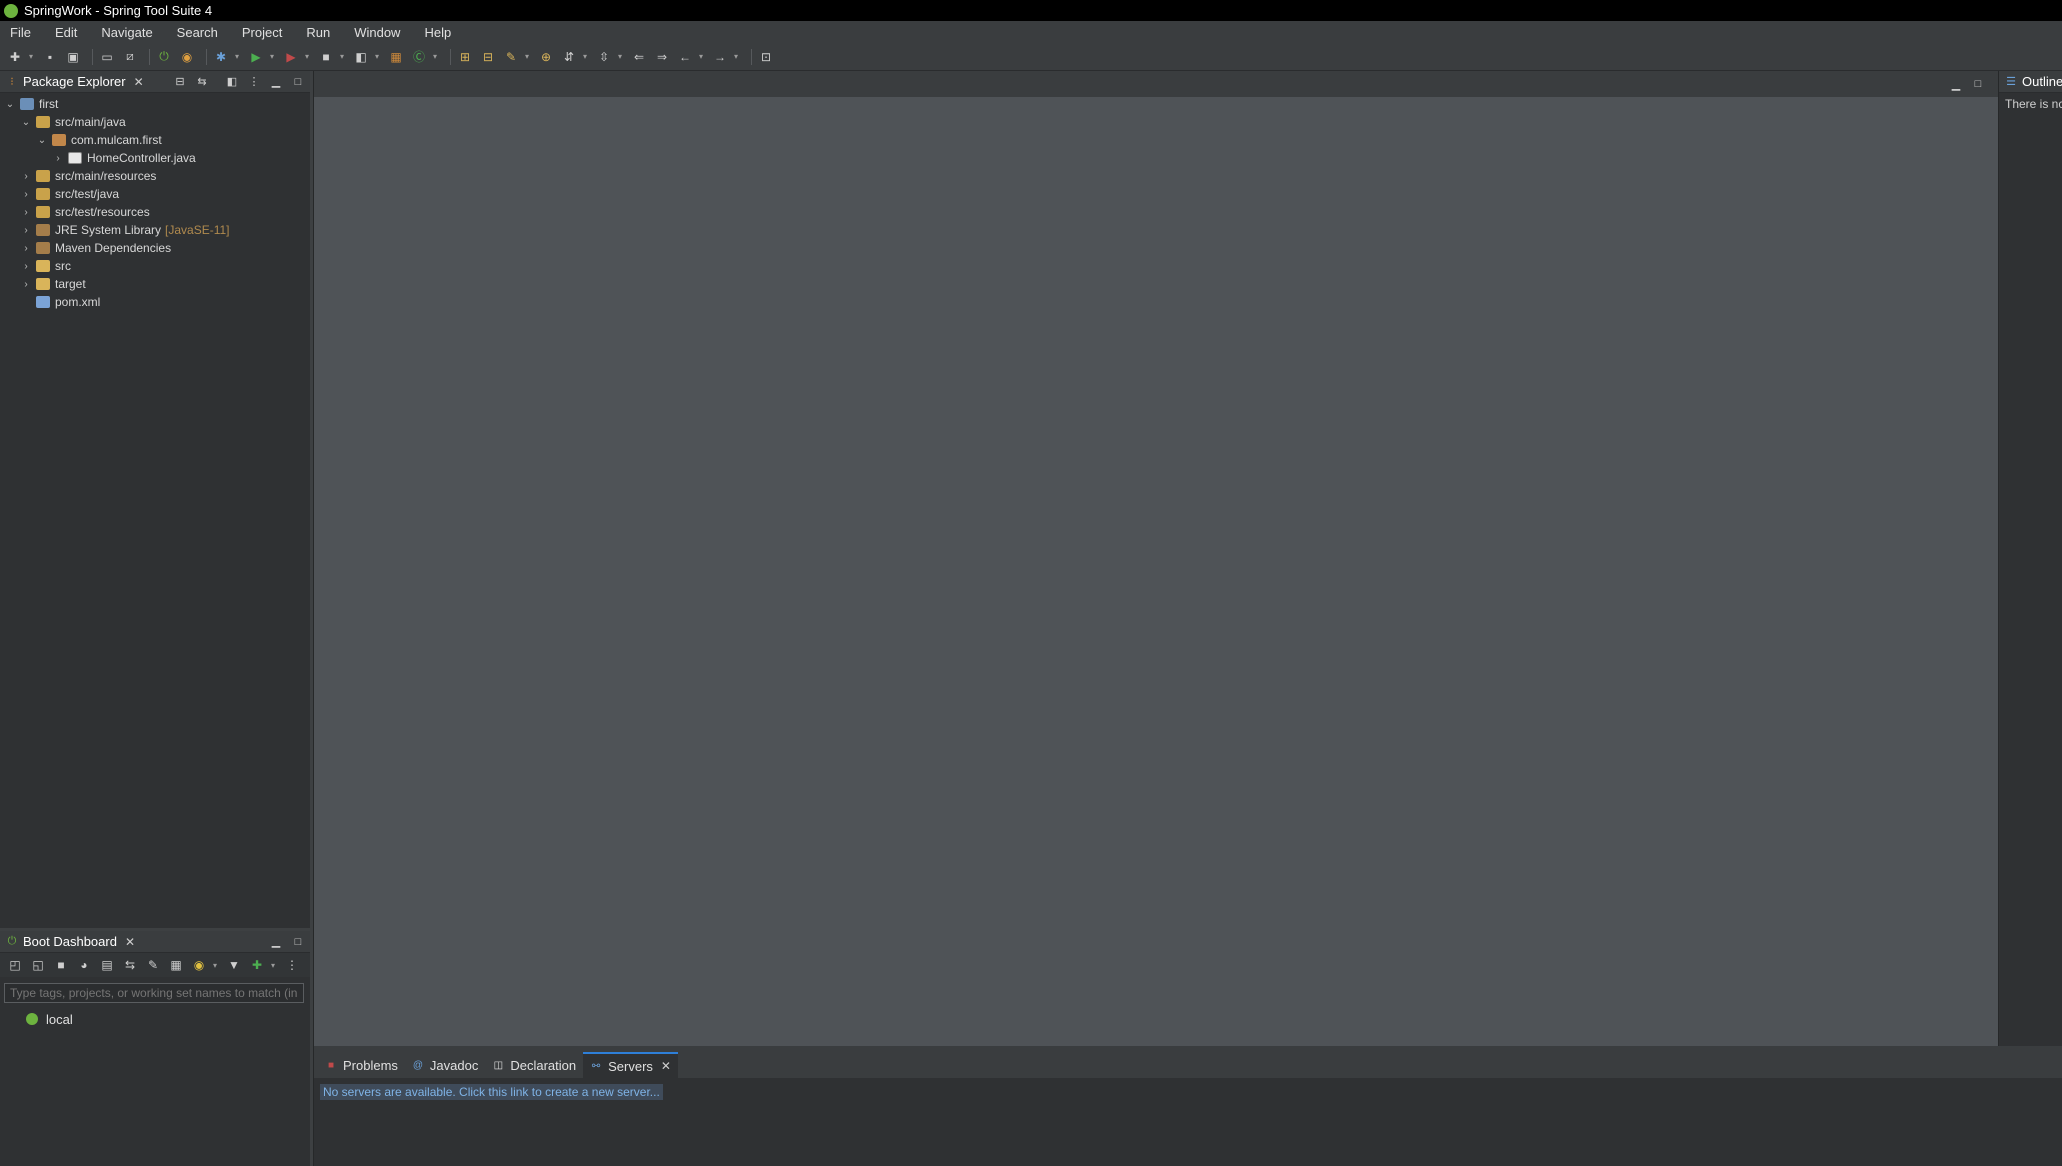  What do you see at coordinates (720, 57) in the screenshot?
I see `forward-icon: →` at bounding box center [720, 57].